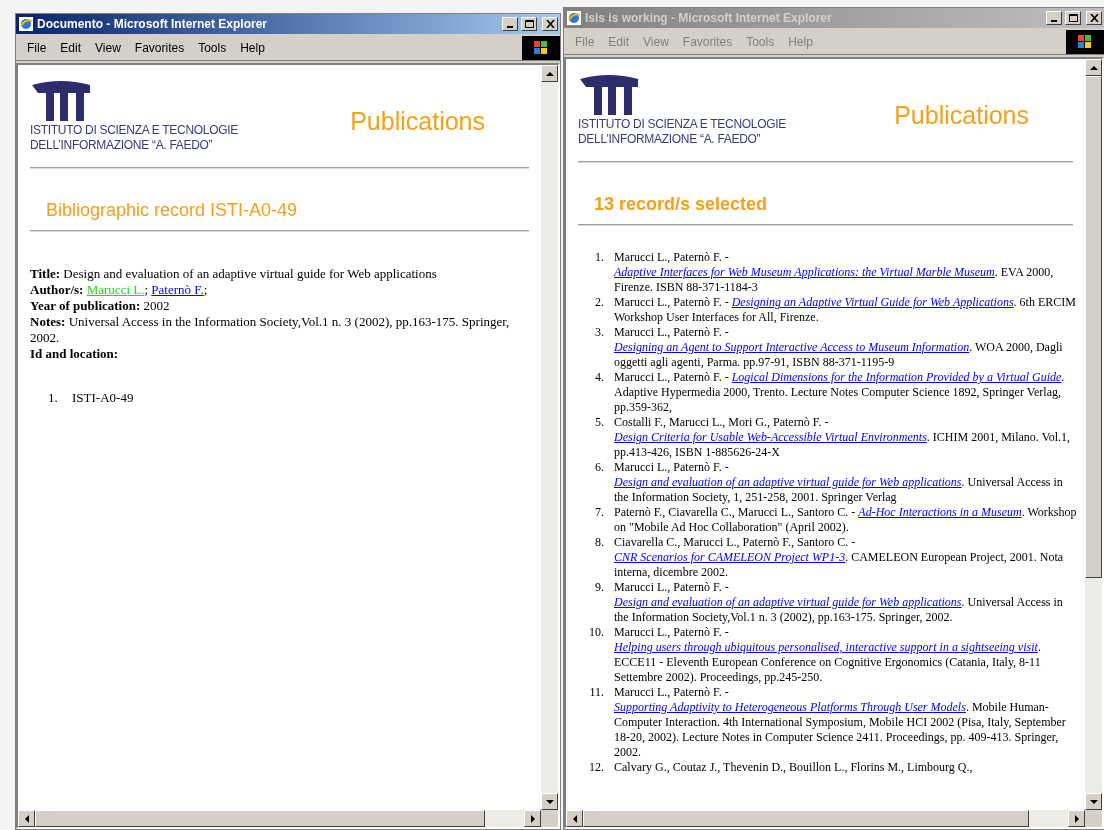 The image size is (1104, 830). I want to click on list-number: 5., so click(599, 423).